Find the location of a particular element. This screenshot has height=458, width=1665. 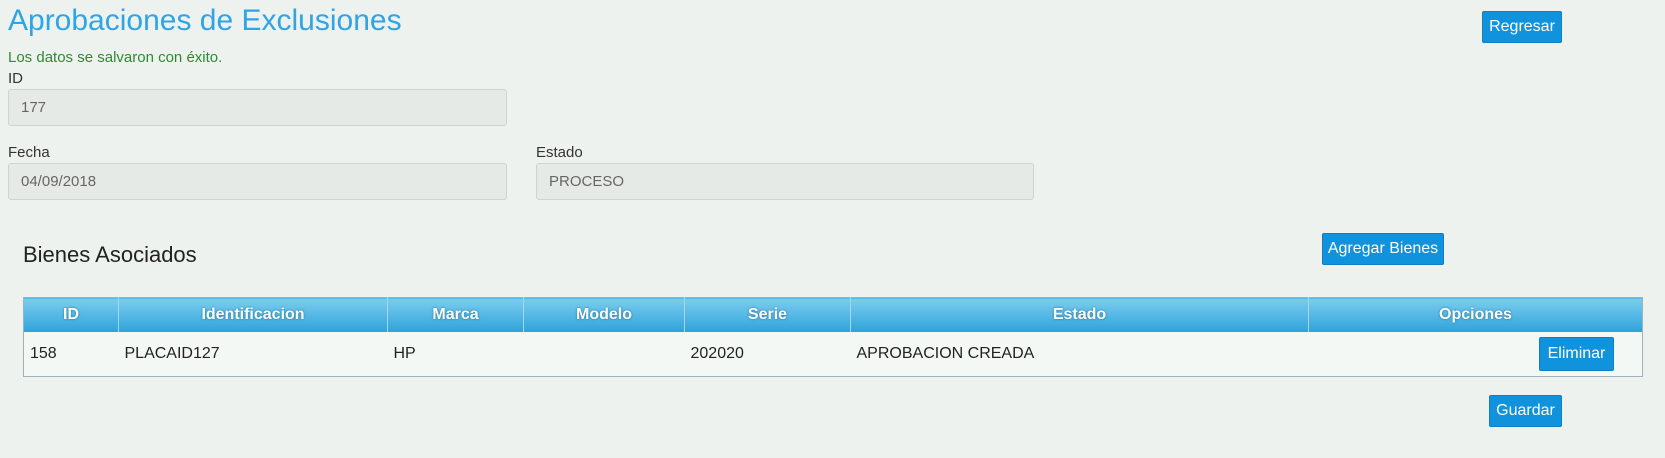

success-message: Los datos se salvaron con éxito. is located at coordinates (115, 57).